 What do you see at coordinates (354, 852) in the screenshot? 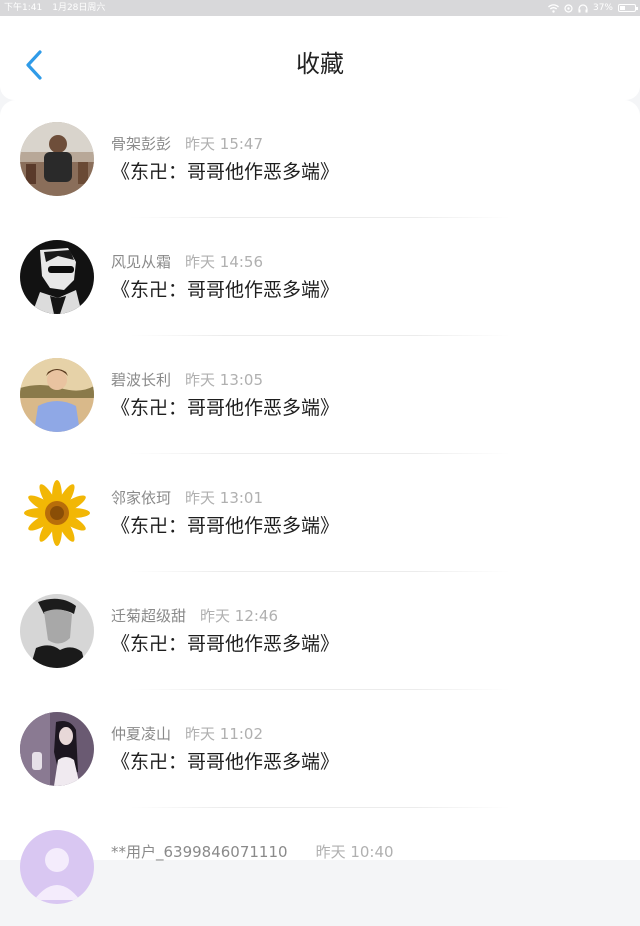
I see `item-time: 昨天 10:40` at bounding box center [354, 852].